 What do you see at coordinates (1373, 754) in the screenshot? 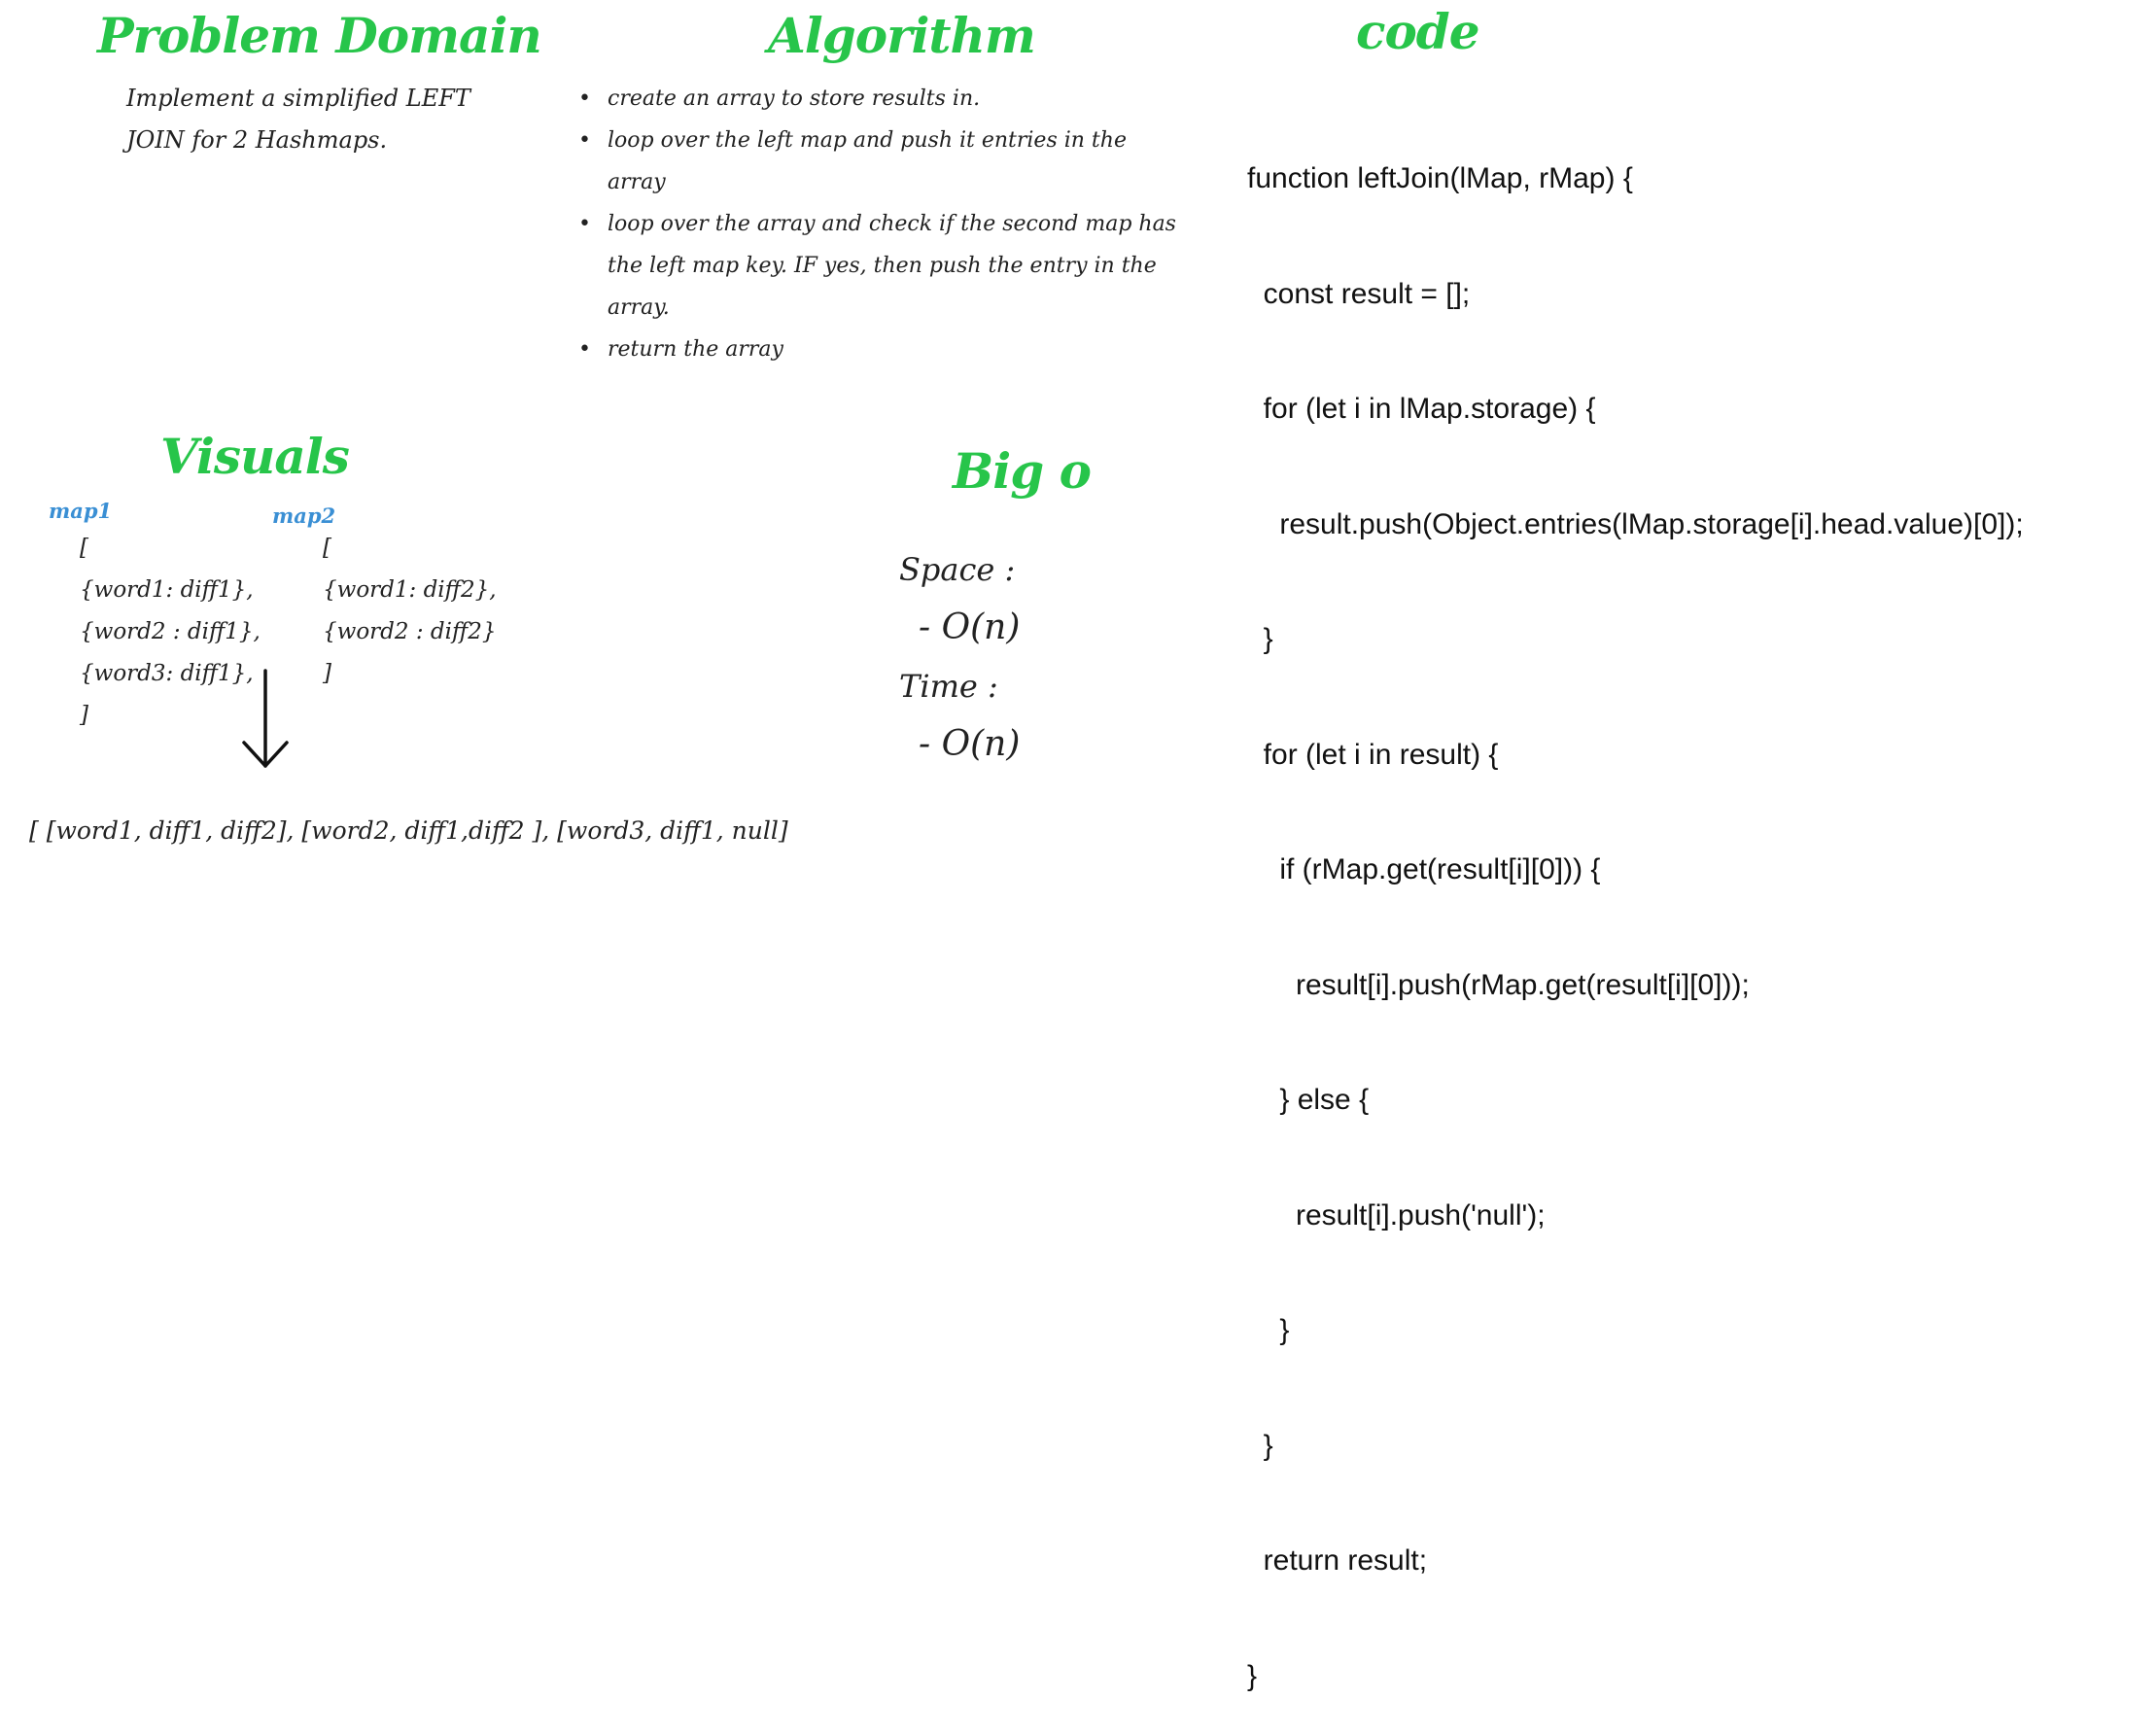
I see `code-line: for (let i in result) {` at bounding box center [1373, 754].